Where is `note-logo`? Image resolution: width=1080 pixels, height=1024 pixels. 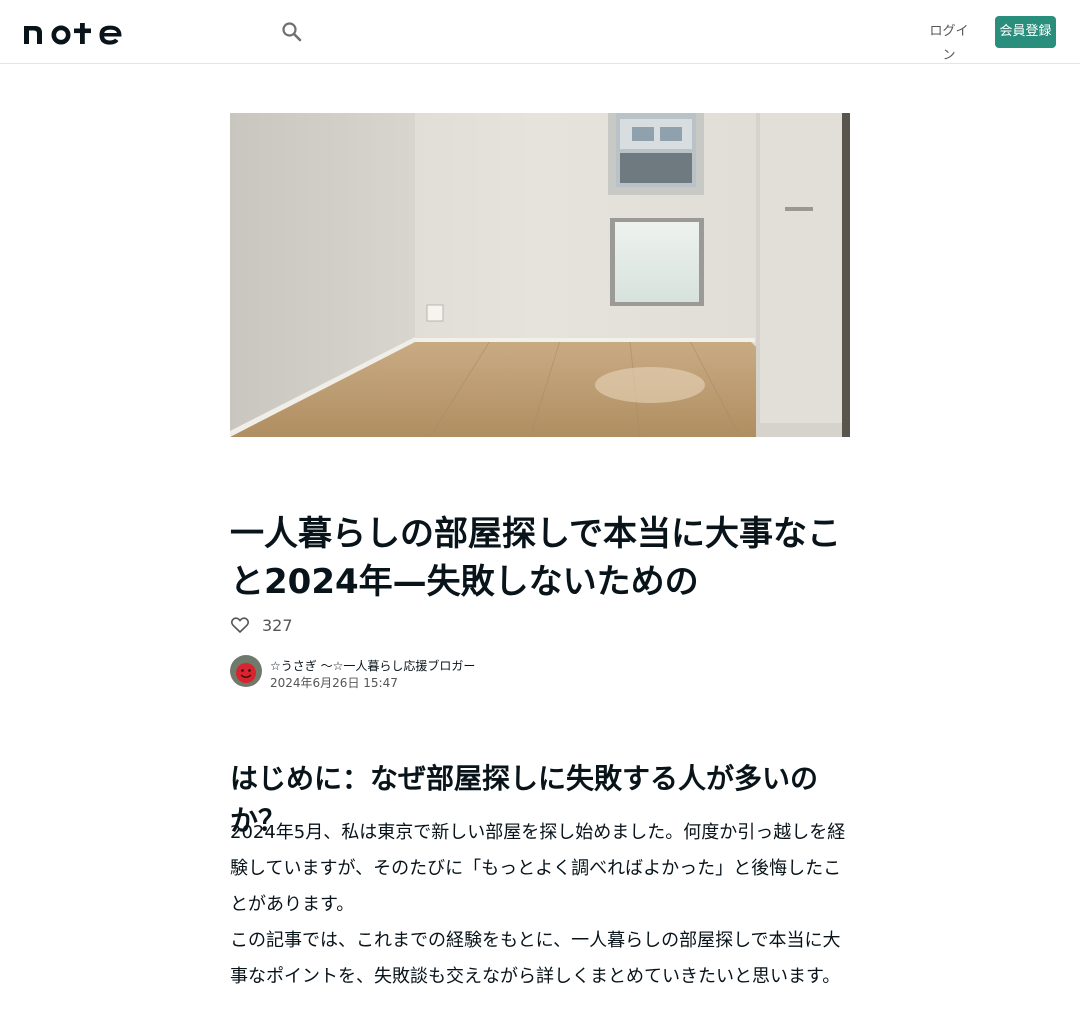
note-logo is located at coordinates (74, 32).